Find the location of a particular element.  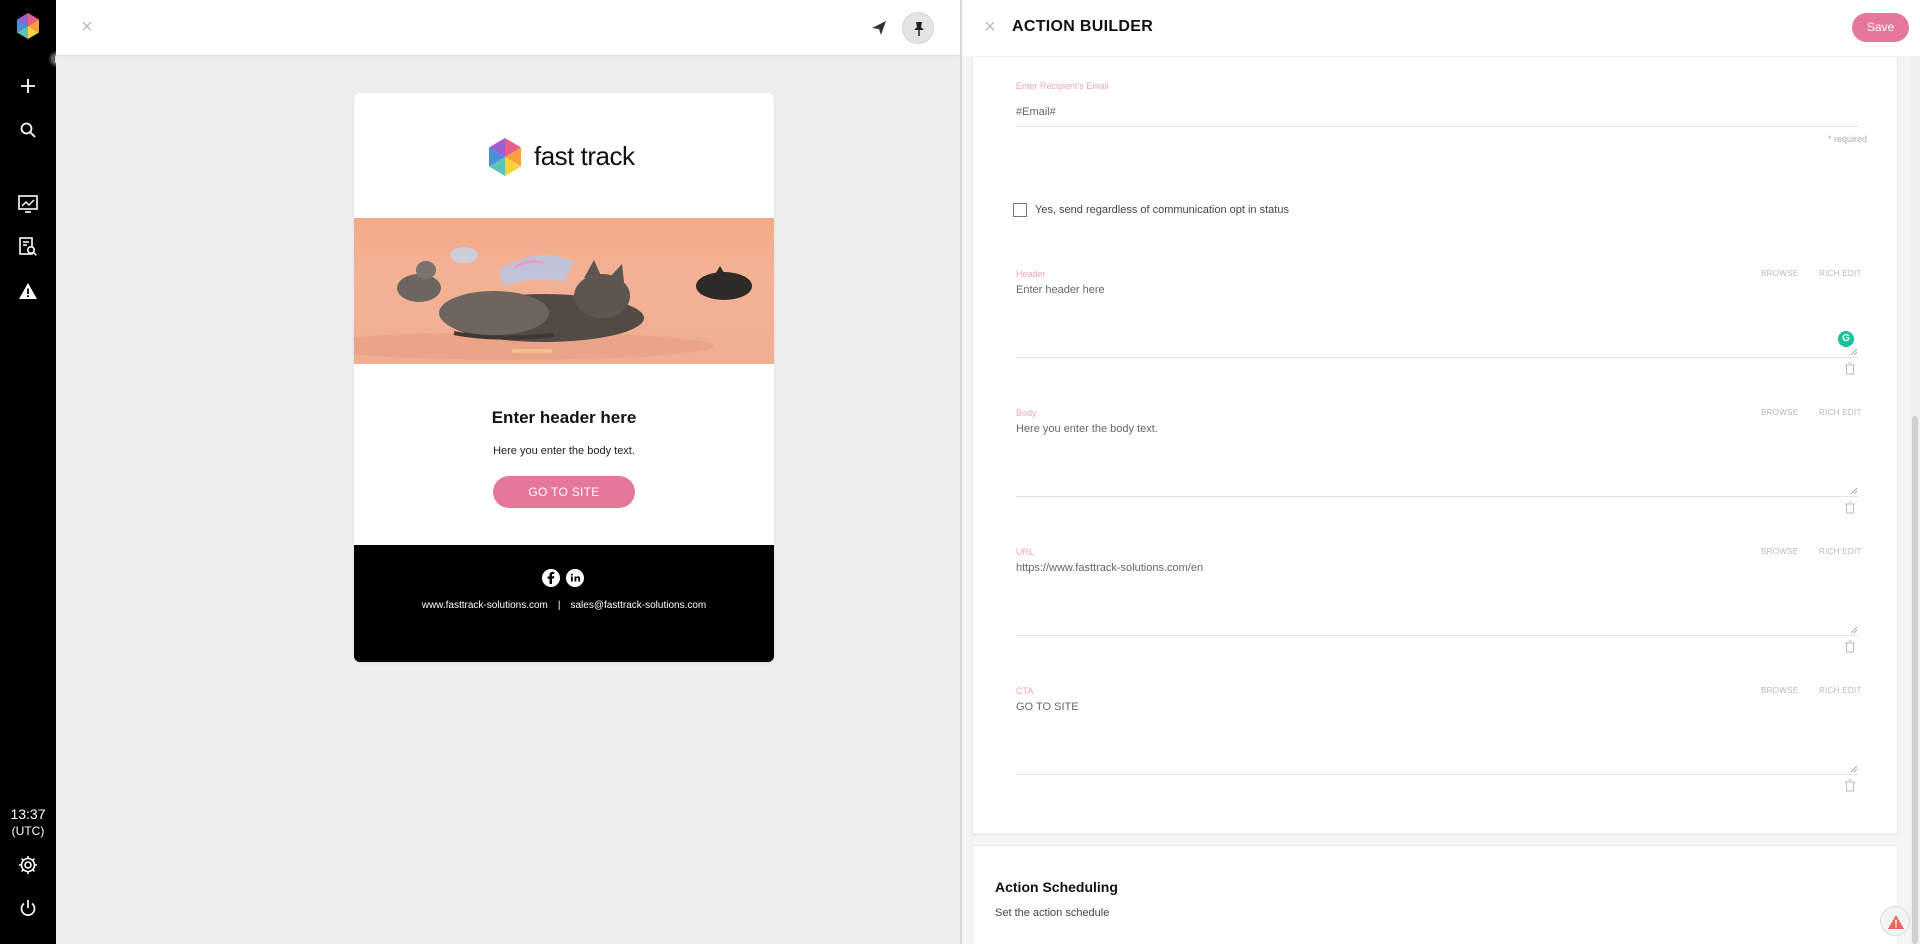

preview-toolbar: × is located at coordinates (508, 28).